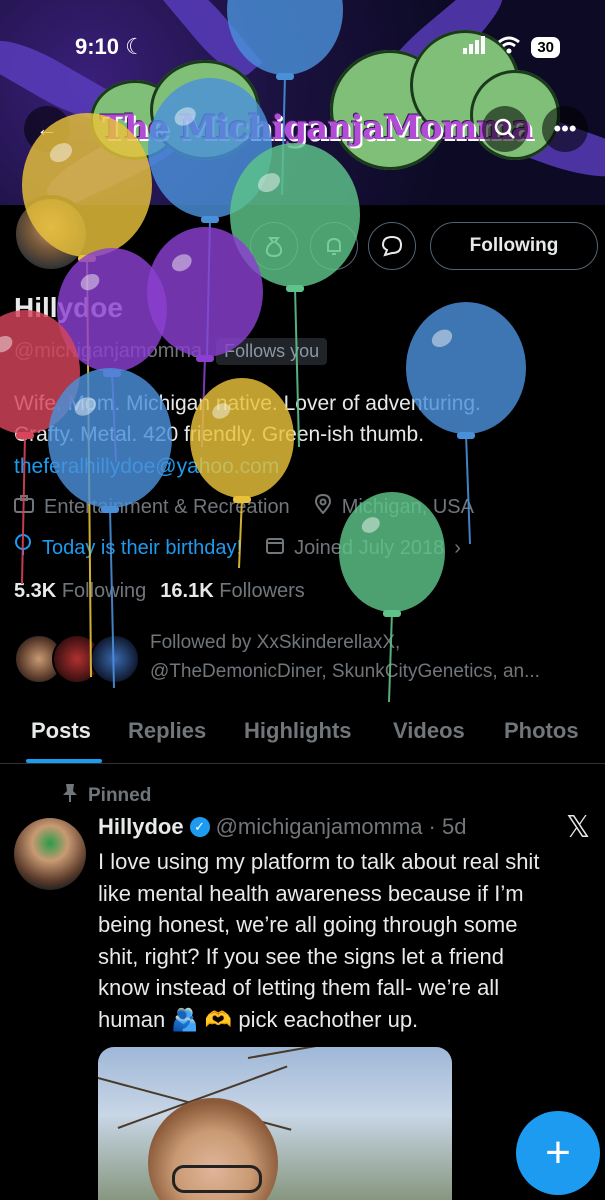 The height and width of the screenshot is (1200, 605). Describe the element at coordinates (509, 47) in the screenshot. I see `wifi-icon` at that location.